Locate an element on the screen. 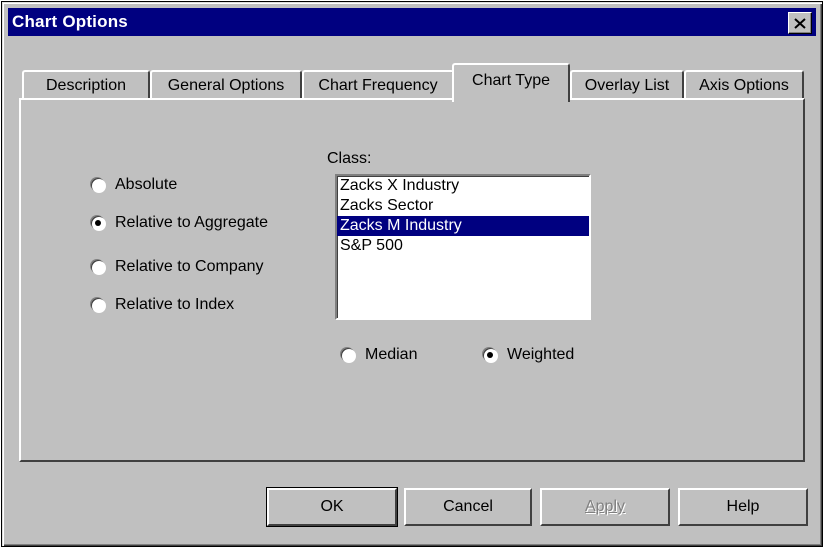 Image resolution: width=824 pixels, height=548 pixels. close-button is located at coordinates (800, 23).